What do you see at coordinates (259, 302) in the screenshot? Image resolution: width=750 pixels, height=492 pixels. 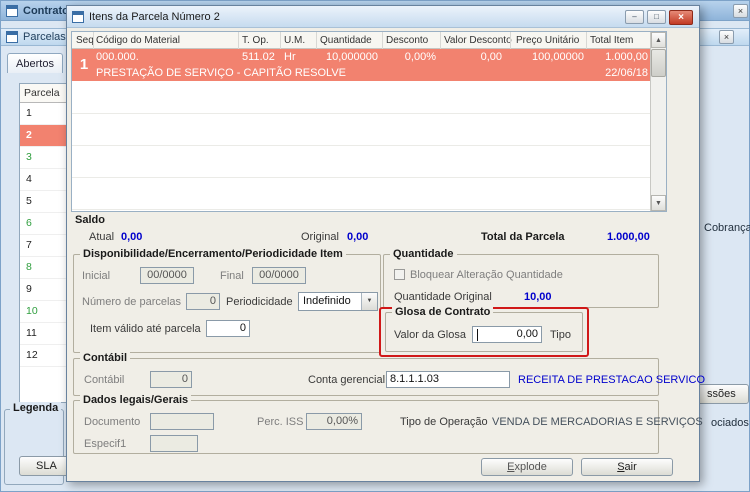 I see `periodicidade-label: Periodicidade` at bounding box center [259, 302].